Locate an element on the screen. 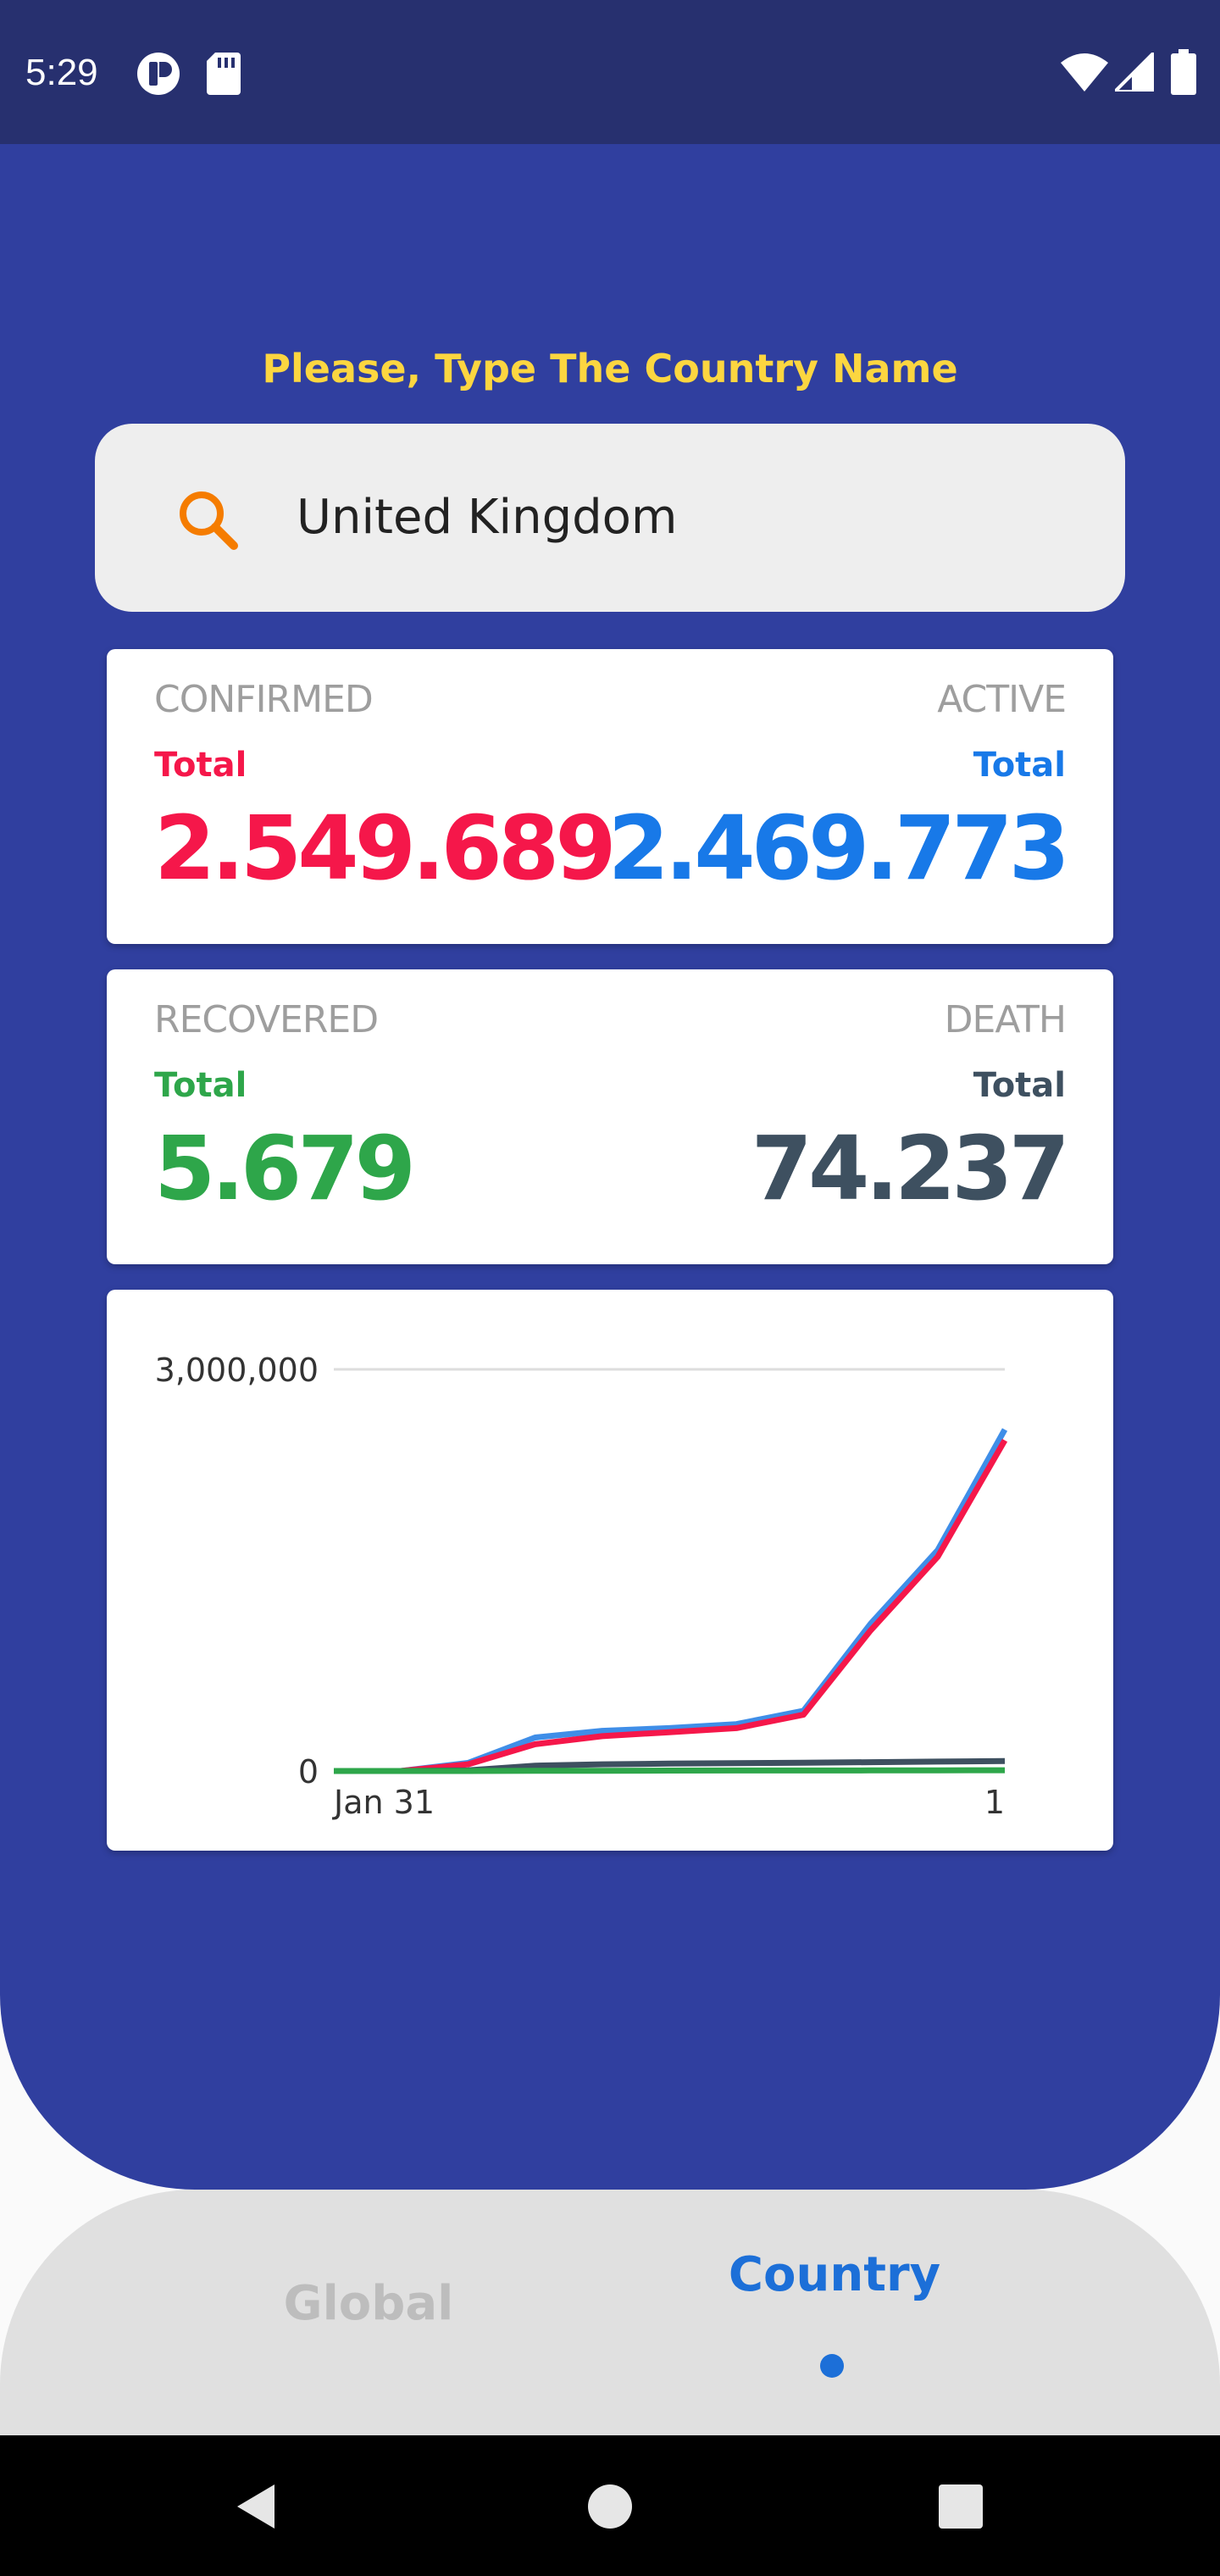  status-time: 5:29 is located at coordinates (61, 72).